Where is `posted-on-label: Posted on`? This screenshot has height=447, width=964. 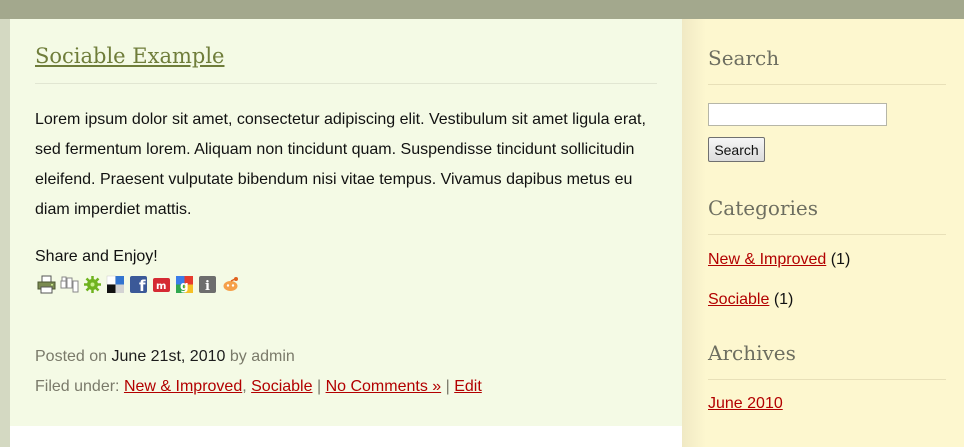 posted-on-label: Posted on is located at coordinates (71, 356).